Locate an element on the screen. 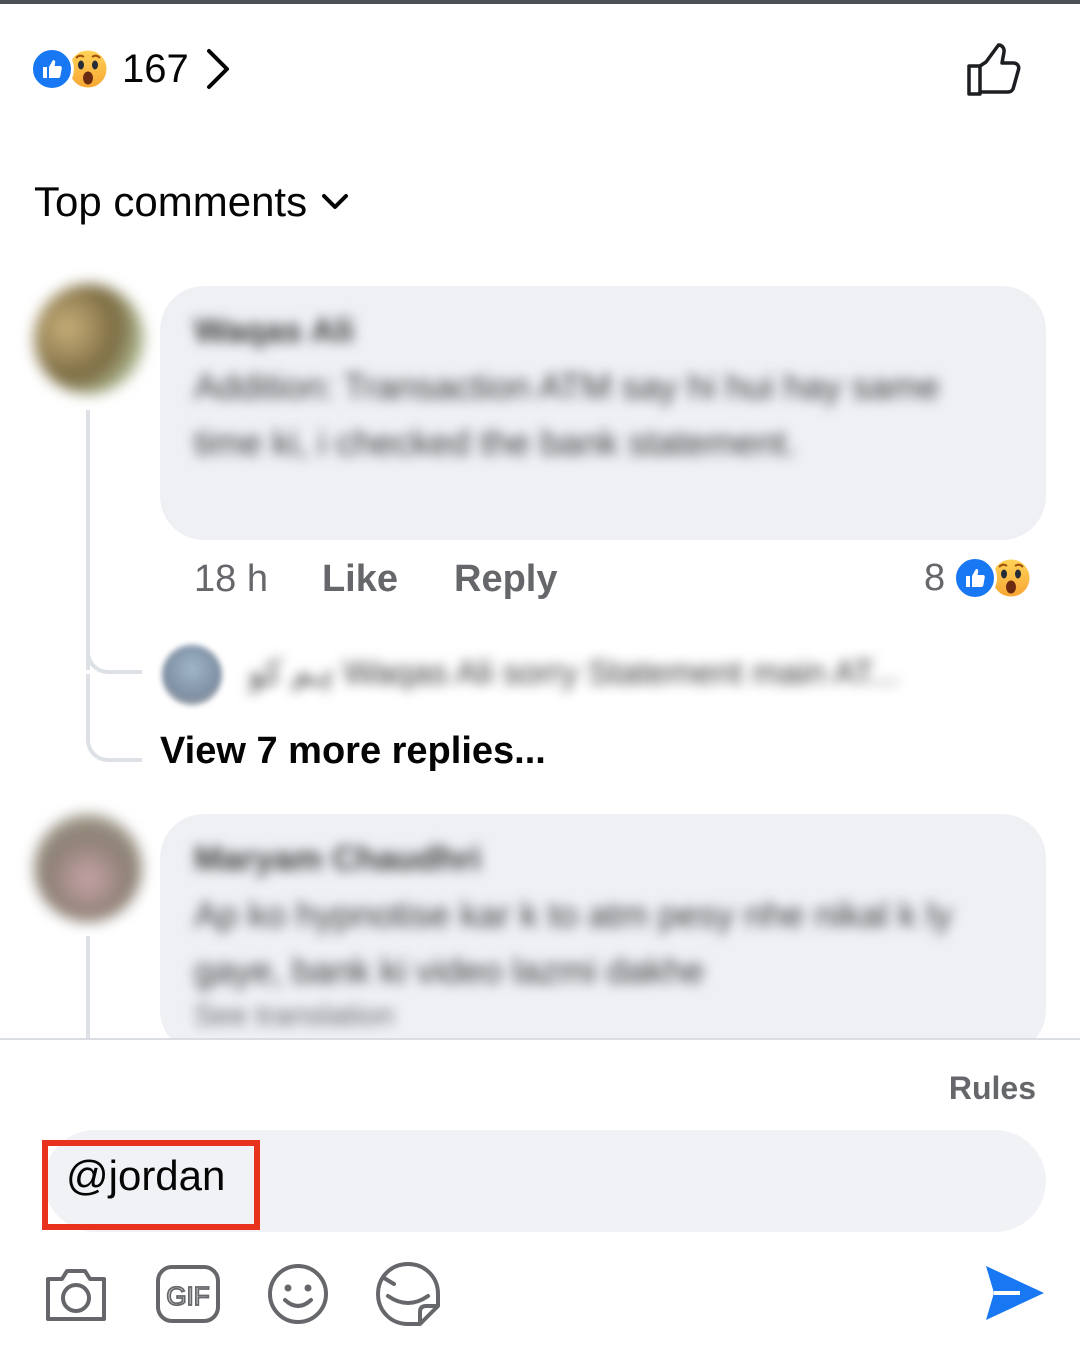 The height and width of the screenshot is (1356, 1080). comment-reactions: 8 is located at coordinates (978, 578).